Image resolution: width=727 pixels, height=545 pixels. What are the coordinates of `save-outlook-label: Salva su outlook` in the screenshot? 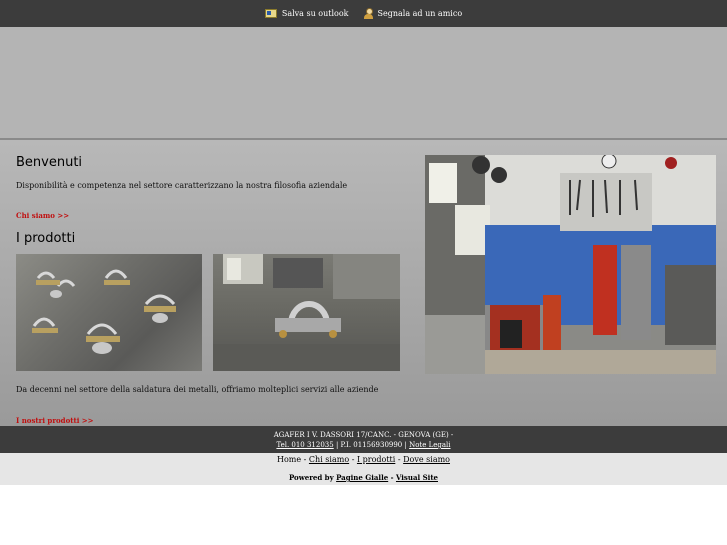 It's located at (315, 13).